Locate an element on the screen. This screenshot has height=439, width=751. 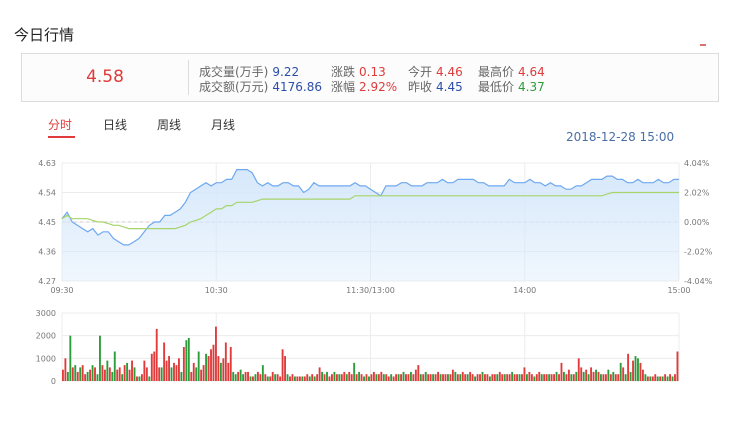
price-y-tick-label: 4.36 is located at coordinates (47, 252).